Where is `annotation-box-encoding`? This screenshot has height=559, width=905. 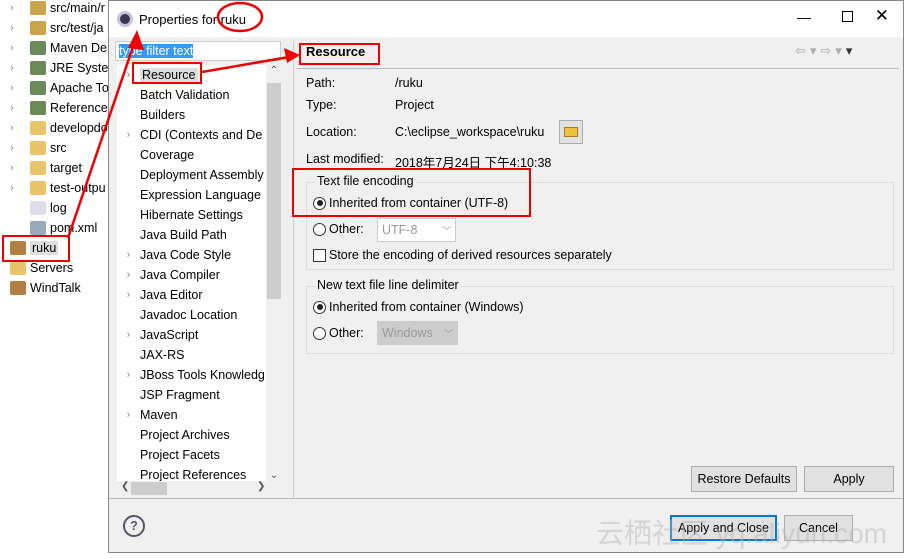
annotation-box-encoding is located at coordinates (411, 192).